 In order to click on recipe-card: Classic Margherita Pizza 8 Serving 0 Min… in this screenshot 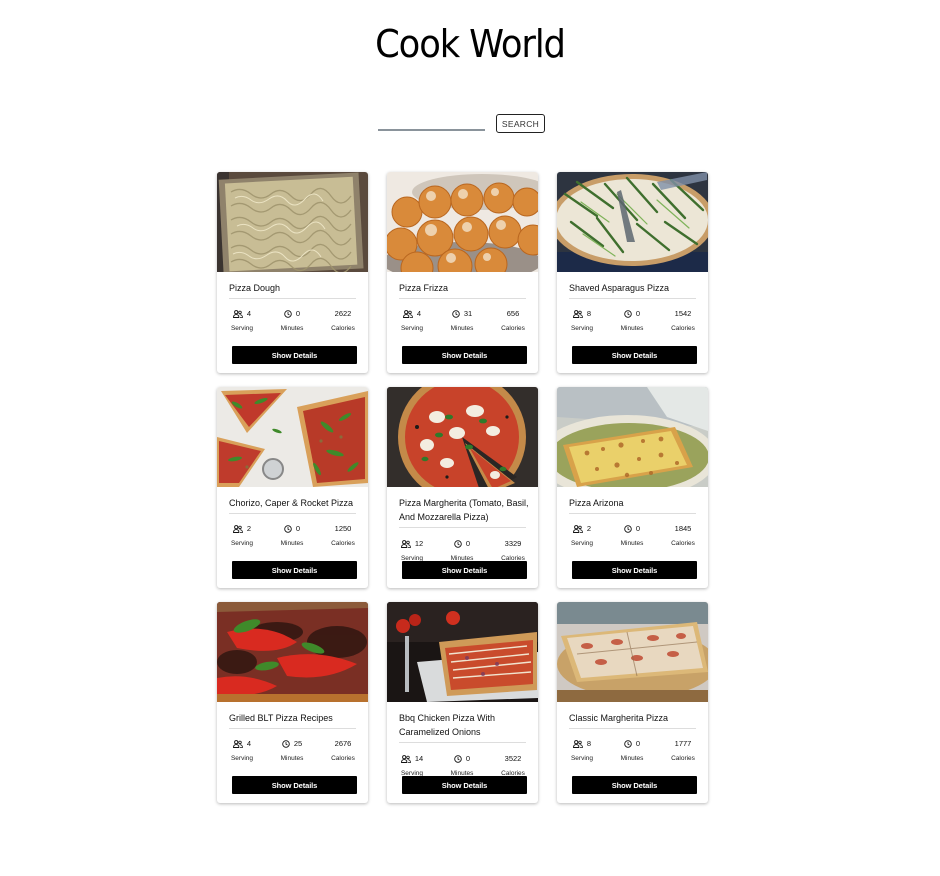, I will do `click(632, 702)`.